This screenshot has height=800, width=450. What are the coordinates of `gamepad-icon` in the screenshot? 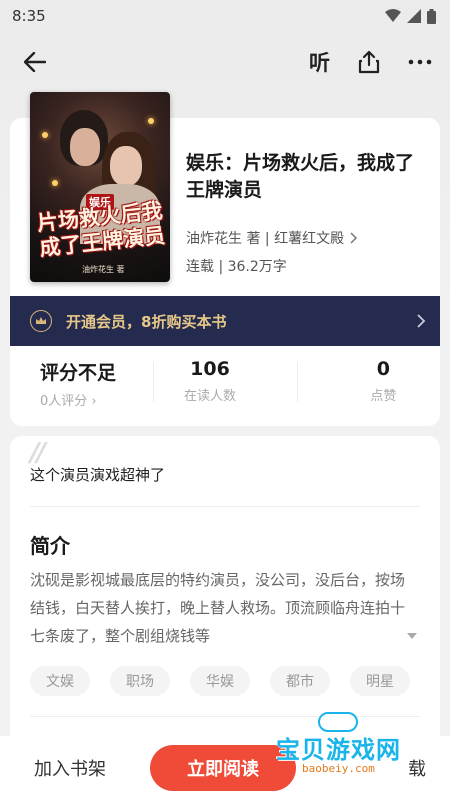 It's located at (338, 722).